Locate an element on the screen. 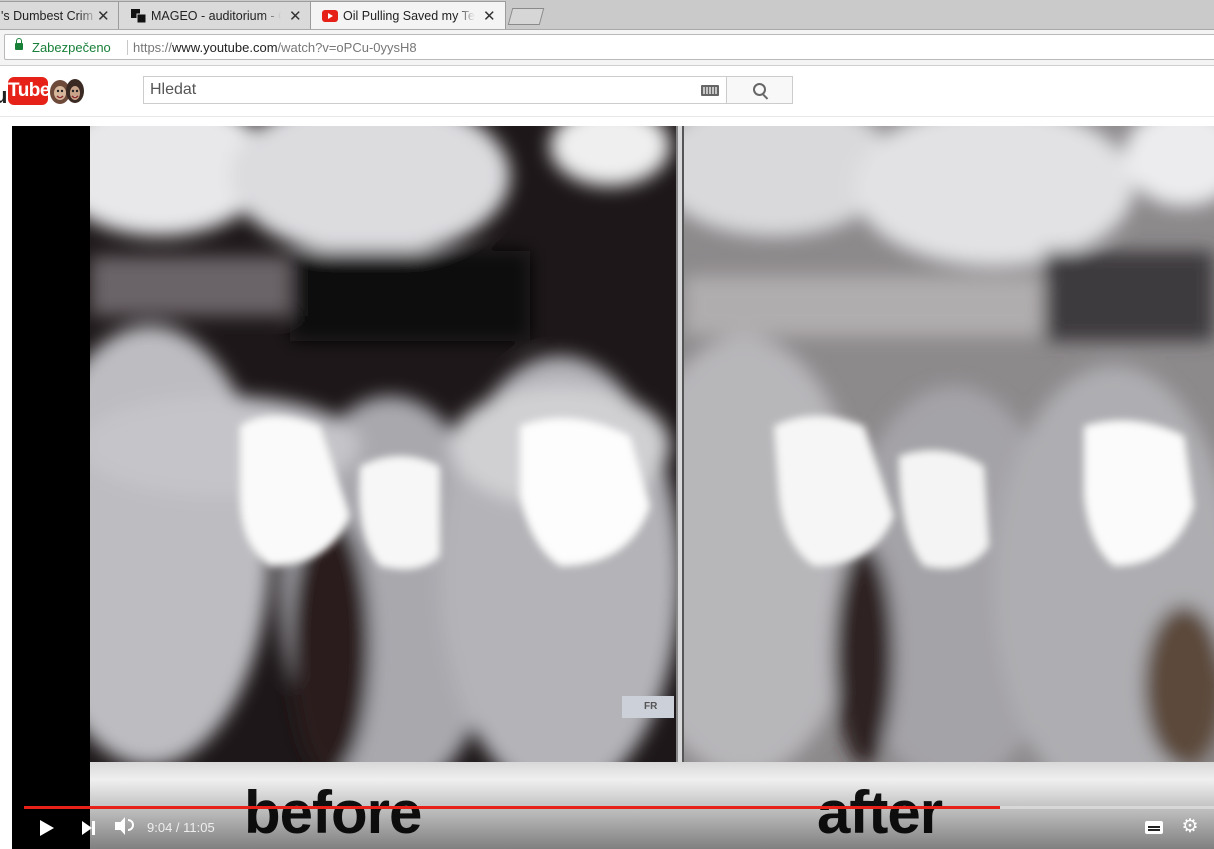 The image size is (1214, 849). divider is located at coordinates (127, 47).